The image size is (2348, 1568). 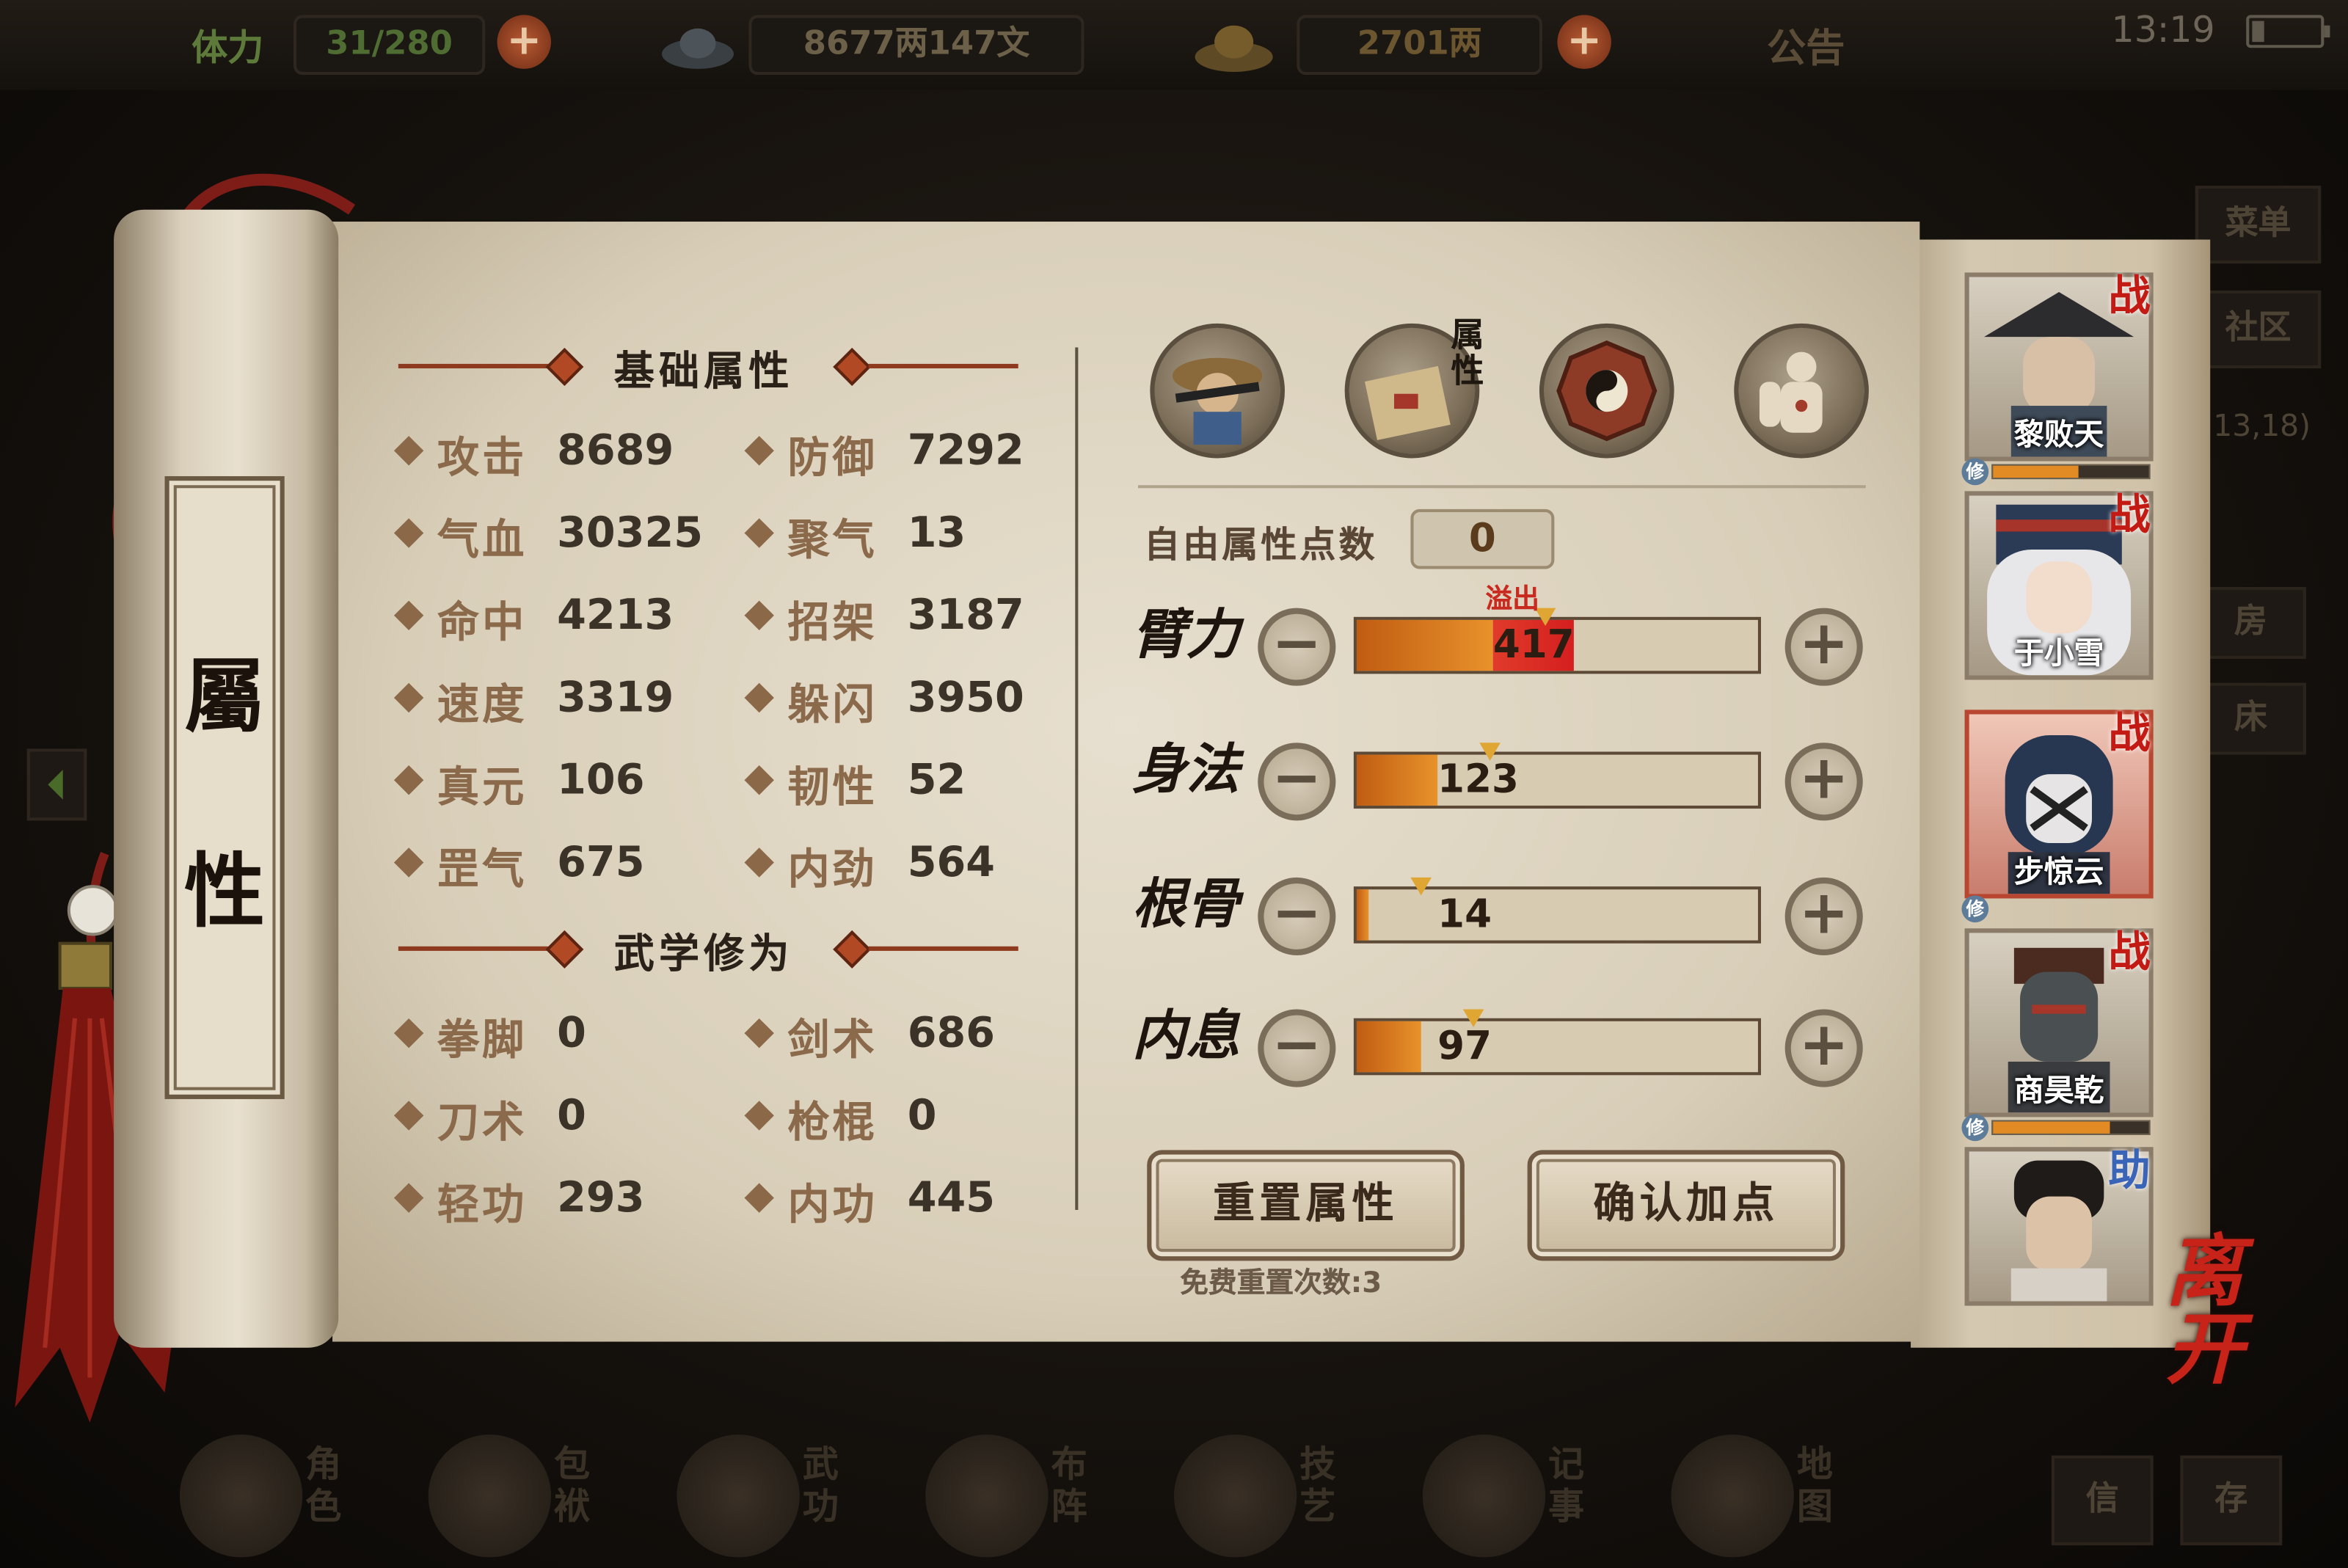 I want to click on party-member-name: 黎败天, so click(x=2058, y=434).